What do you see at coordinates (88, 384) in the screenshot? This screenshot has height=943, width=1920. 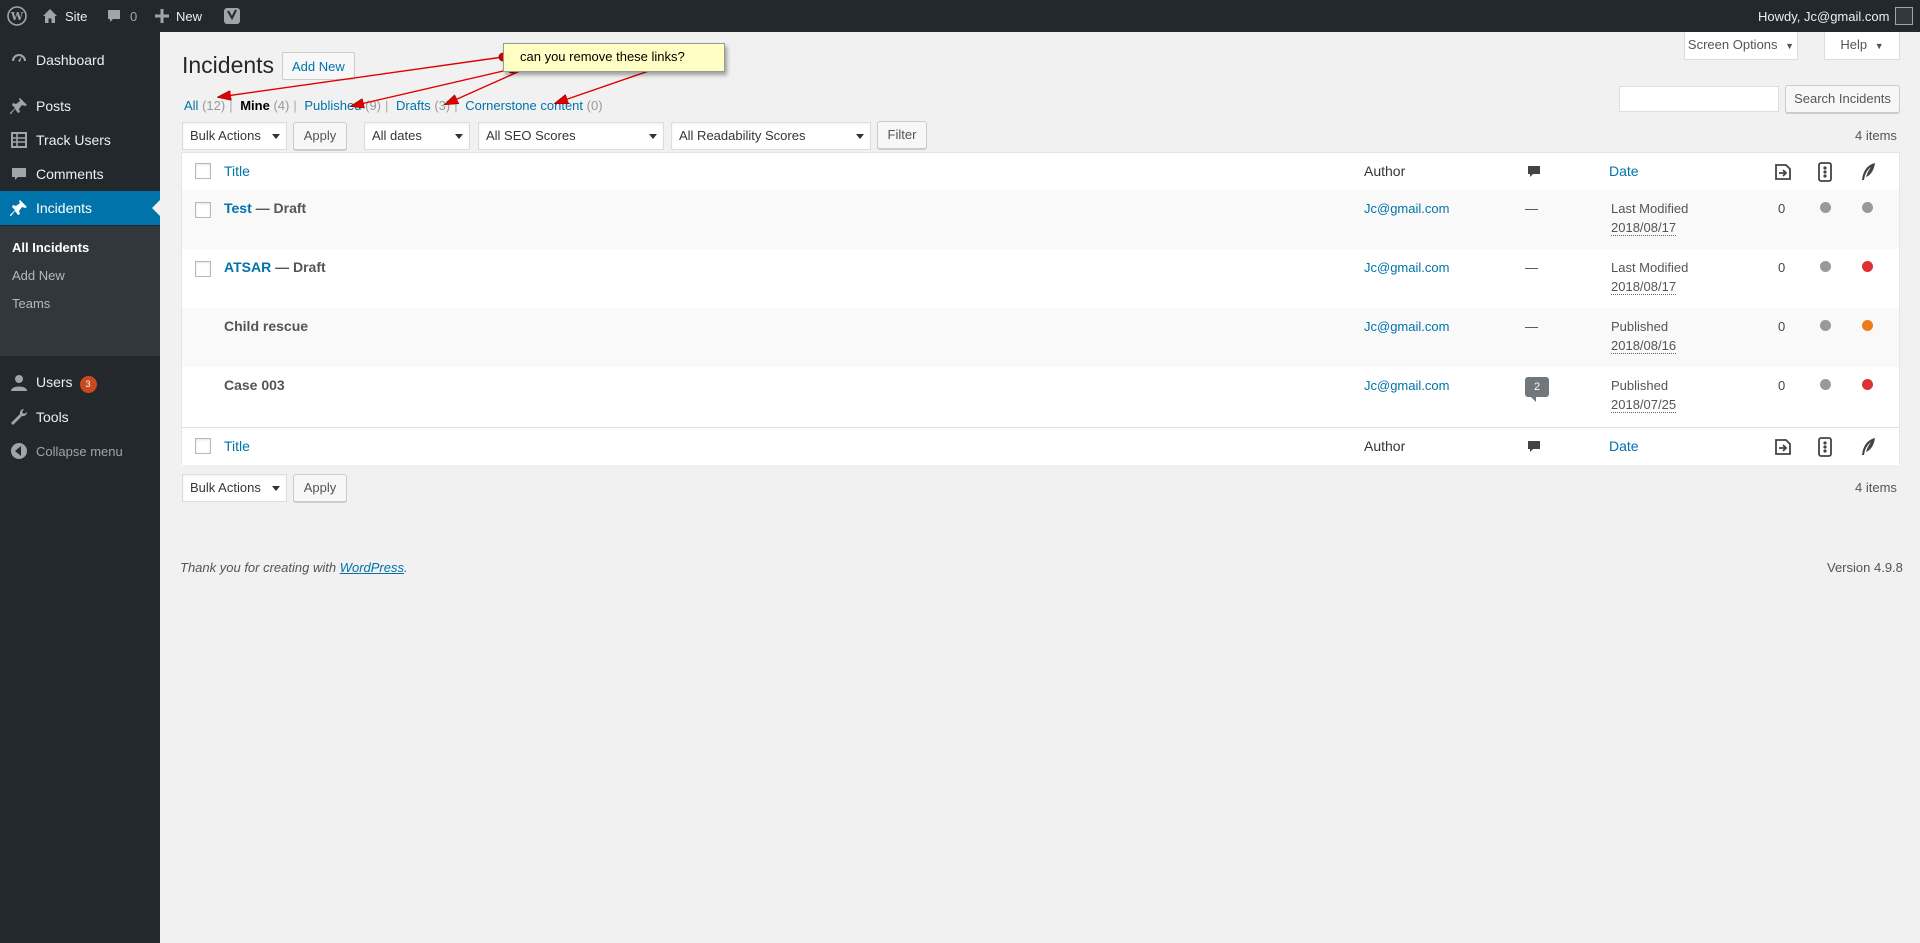 I see `users-update-badge: 3` at bounding box center [88, 384].